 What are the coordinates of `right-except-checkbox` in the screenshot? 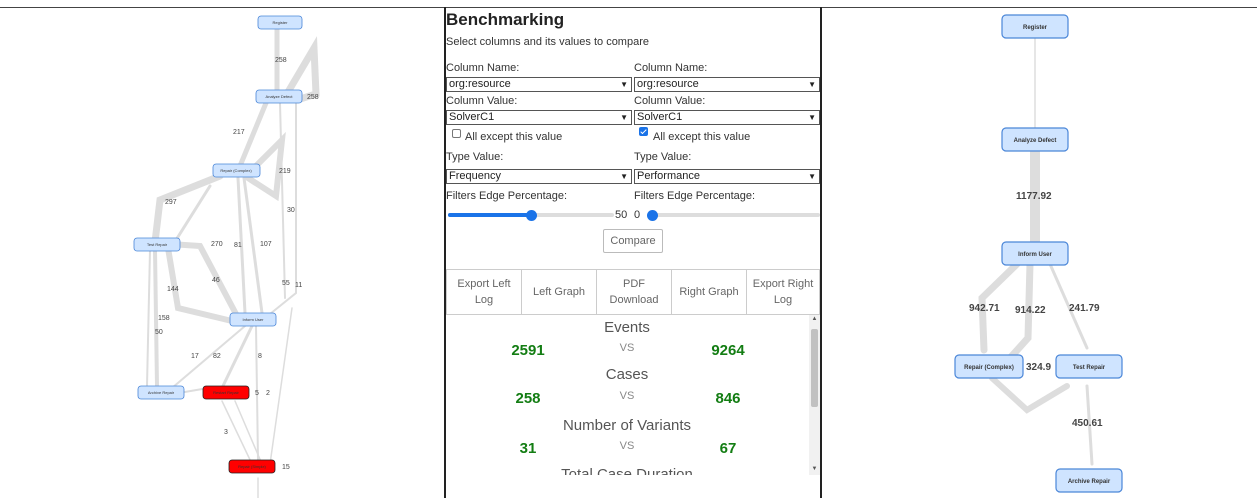 It's located at (643, 131).